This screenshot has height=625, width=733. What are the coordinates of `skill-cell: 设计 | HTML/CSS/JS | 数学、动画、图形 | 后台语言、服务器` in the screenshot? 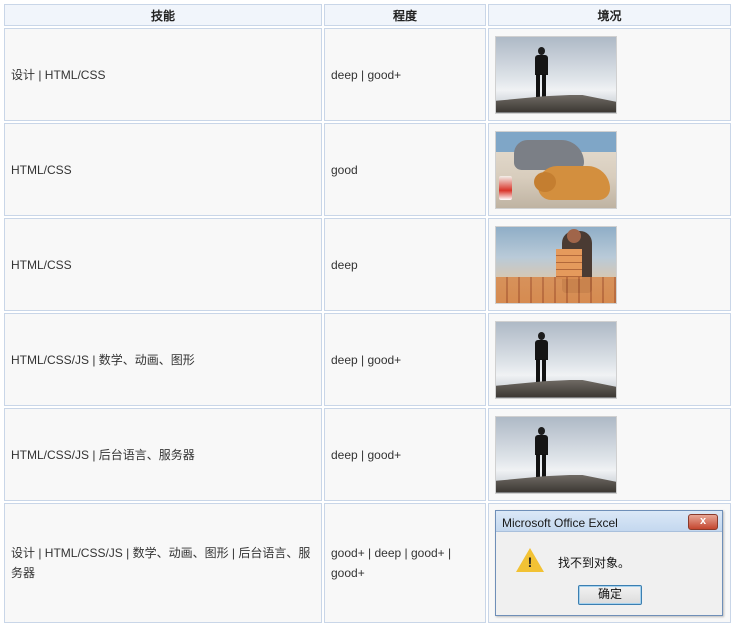 It's located at (163, 563).